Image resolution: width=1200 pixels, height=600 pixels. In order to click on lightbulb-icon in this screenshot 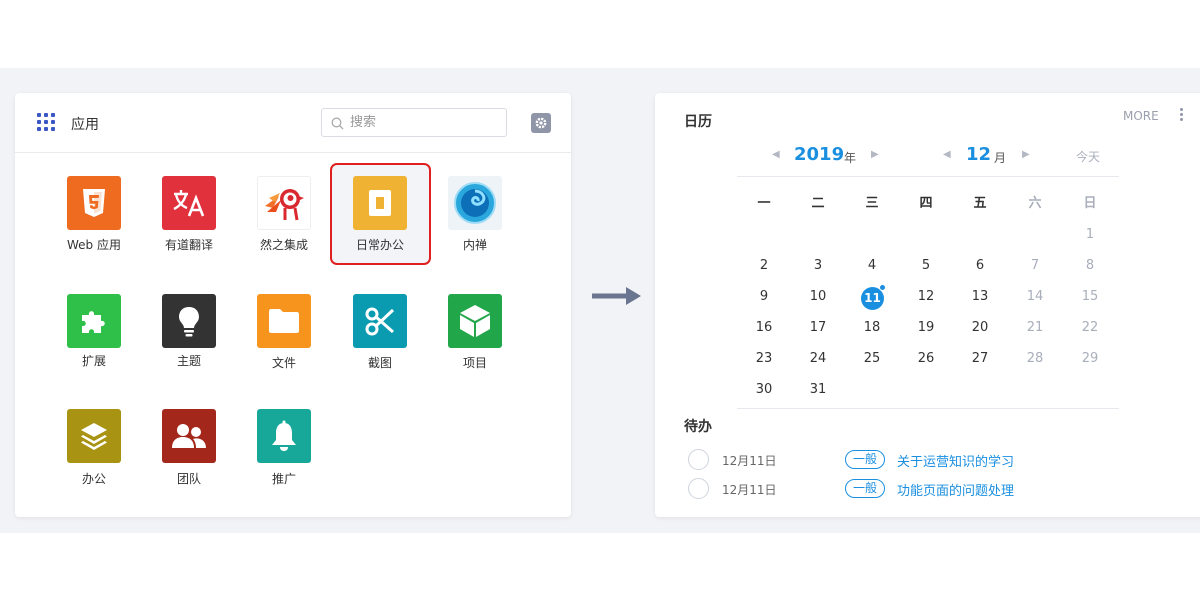, I will do `click(189, 321)`.